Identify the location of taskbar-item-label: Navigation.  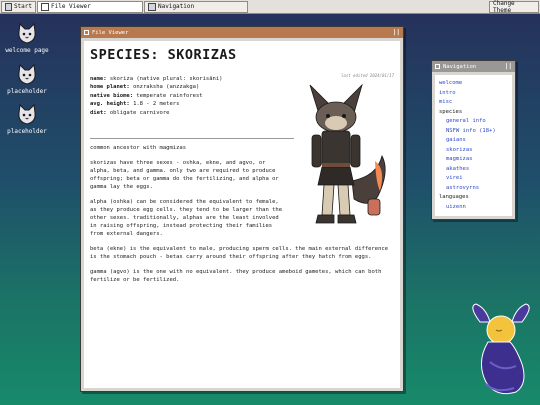
(176, 6).